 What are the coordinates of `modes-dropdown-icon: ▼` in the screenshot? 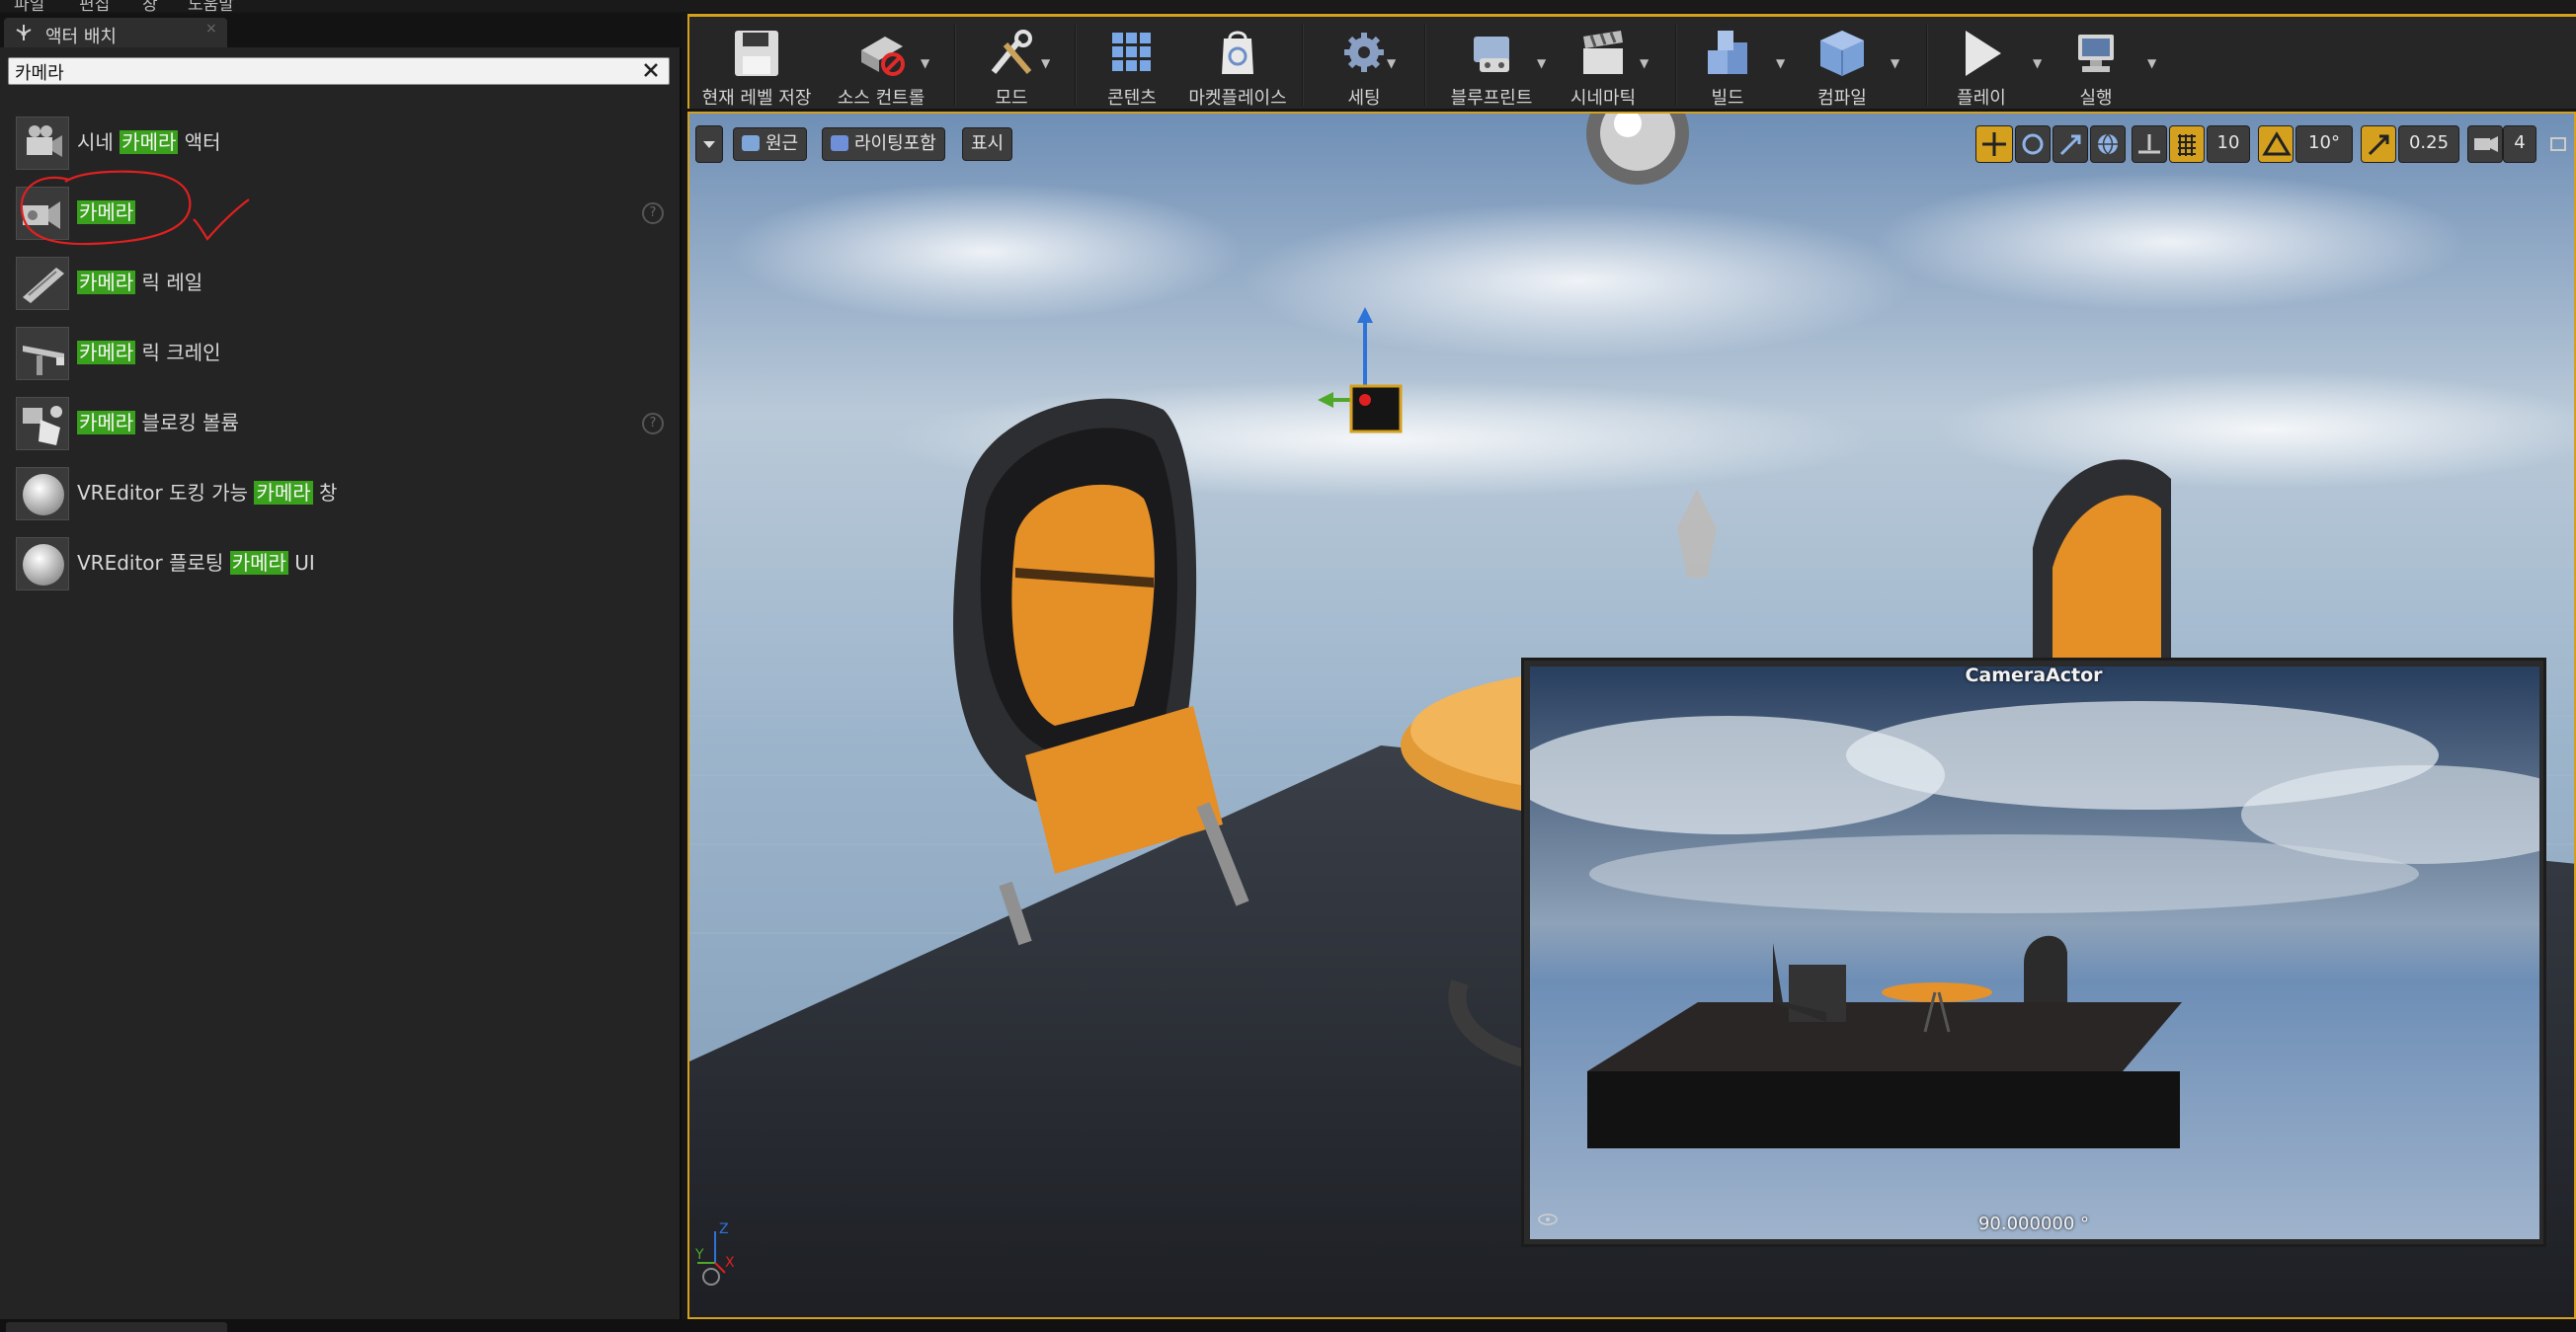 It's located at (1045, 63).